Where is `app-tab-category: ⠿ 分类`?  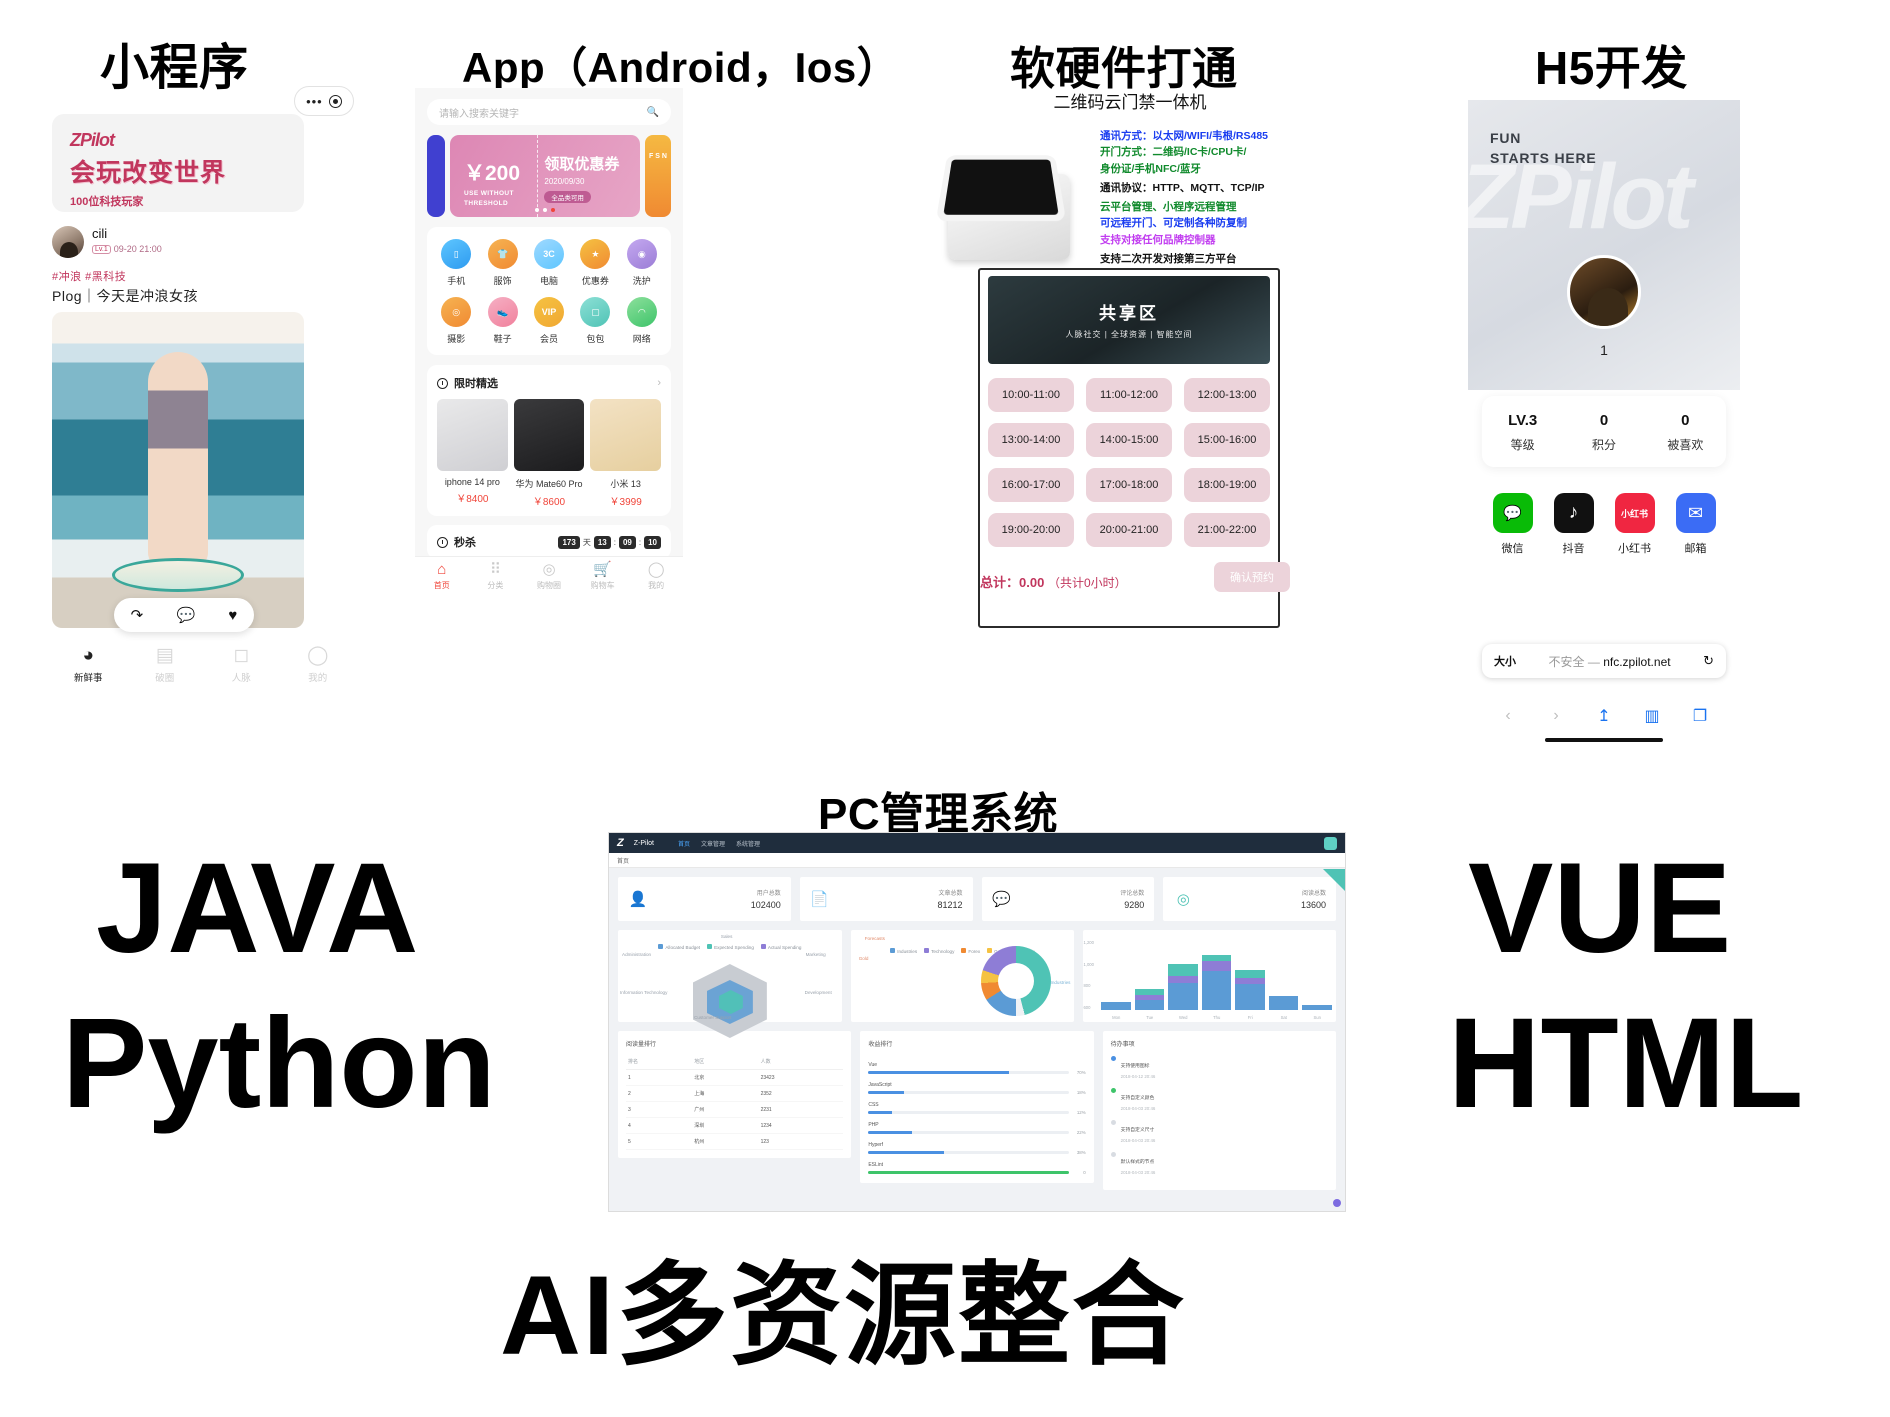 app-tab-category: ⠿ 分类 is located at coordinates (496, 577).